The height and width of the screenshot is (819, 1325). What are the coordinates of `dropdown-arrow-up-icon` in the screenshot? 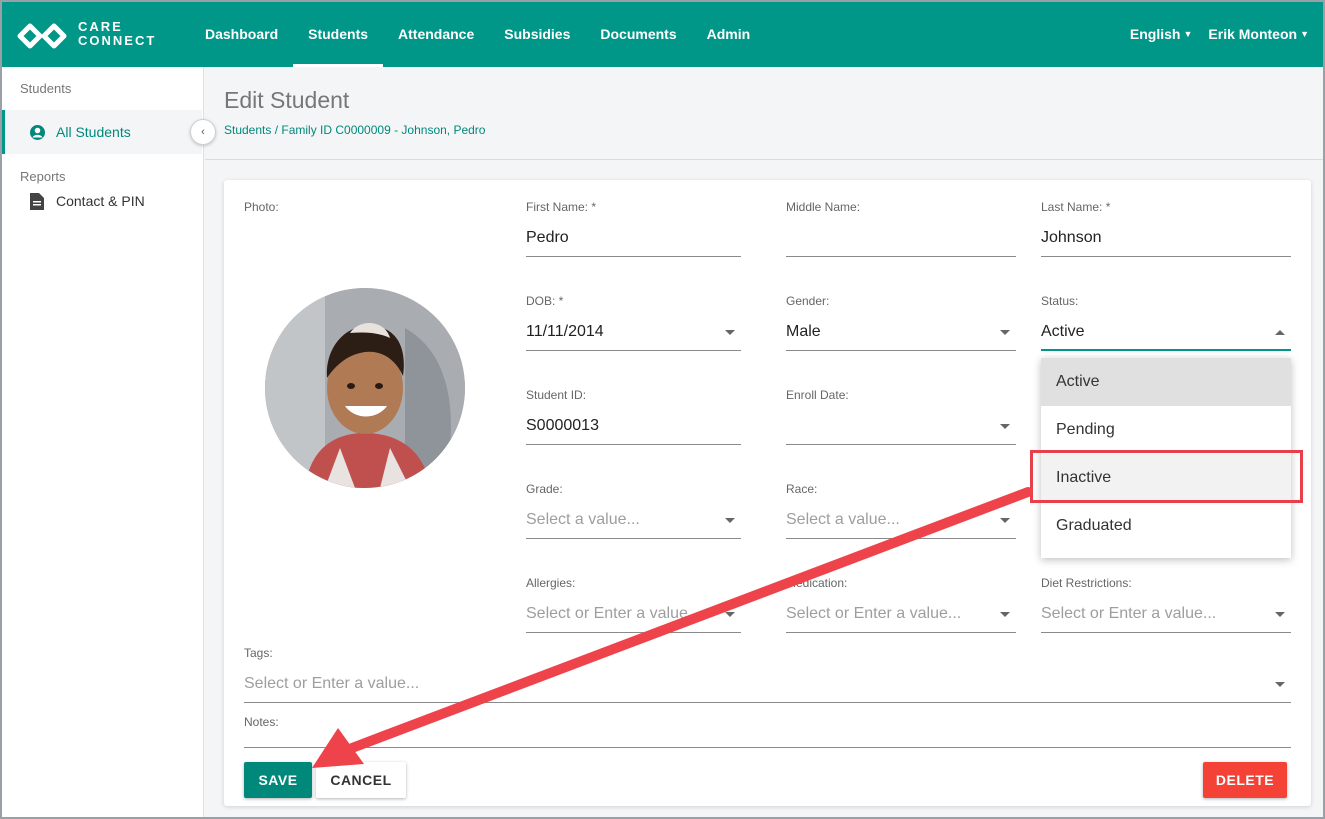 It's located at (1280, 332).